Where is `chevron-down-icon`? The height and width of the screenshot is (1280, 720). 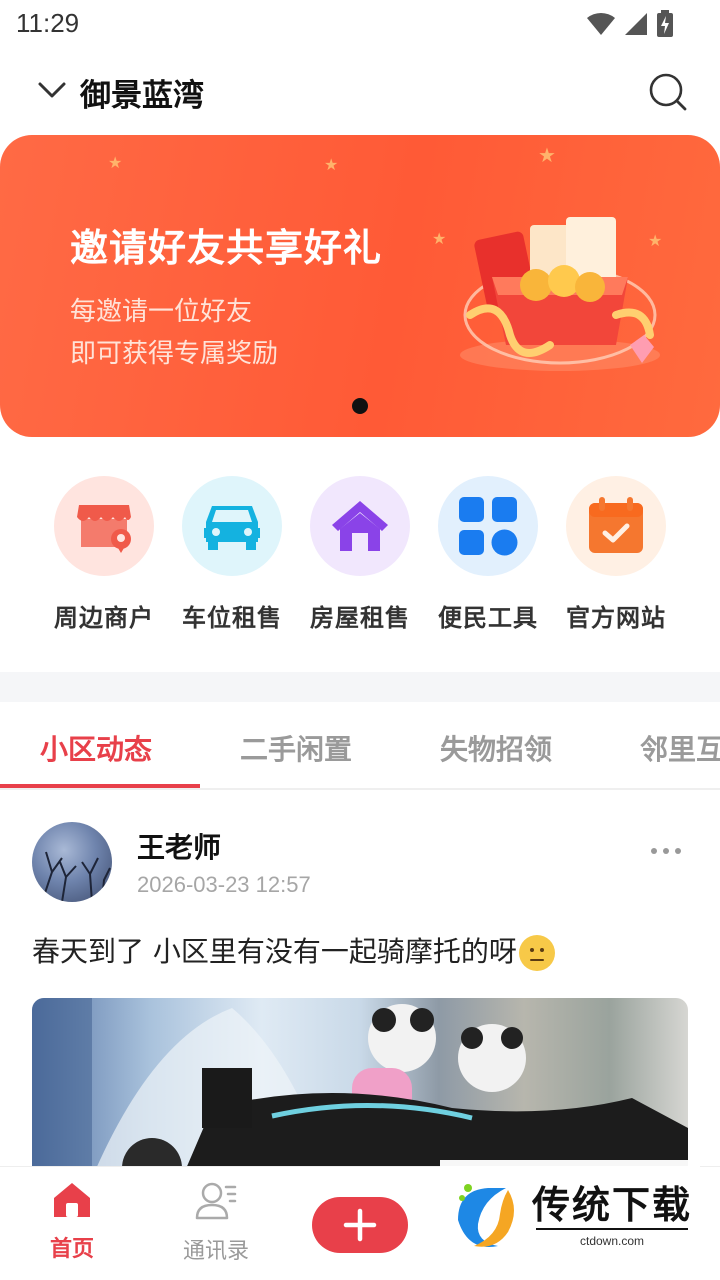
chevron-down-icon is located at coordinates (52, 90).